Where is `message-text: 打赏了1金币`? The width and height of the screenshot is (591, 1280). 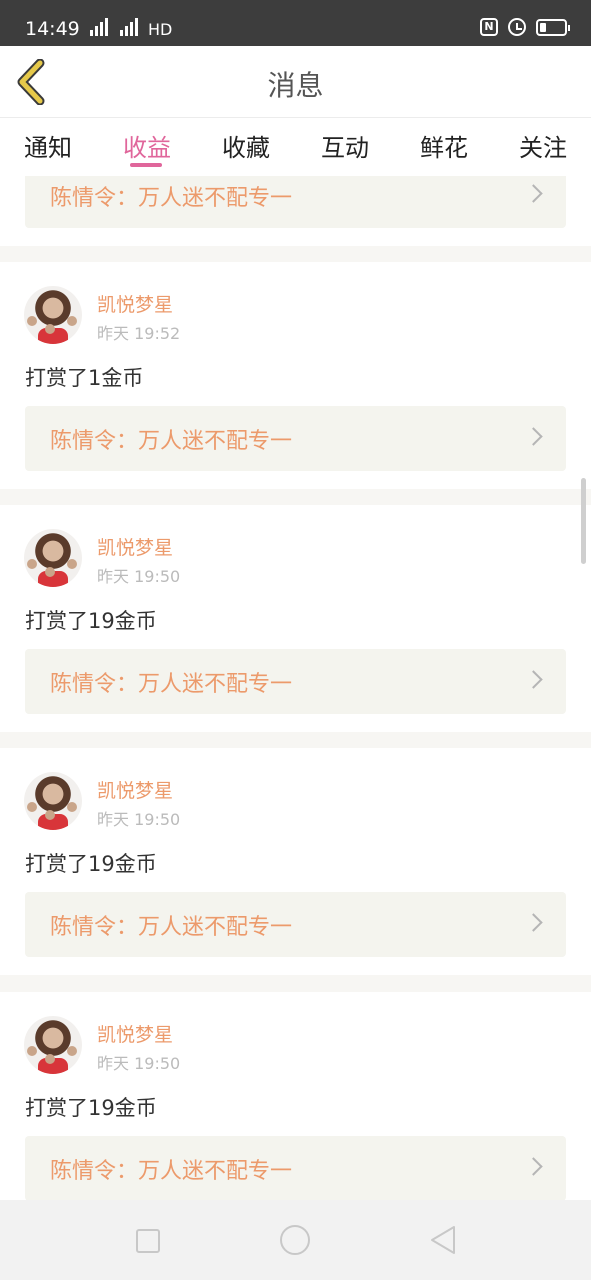
message-text: 打赏了1金币 is located at coordinates (84, 378).